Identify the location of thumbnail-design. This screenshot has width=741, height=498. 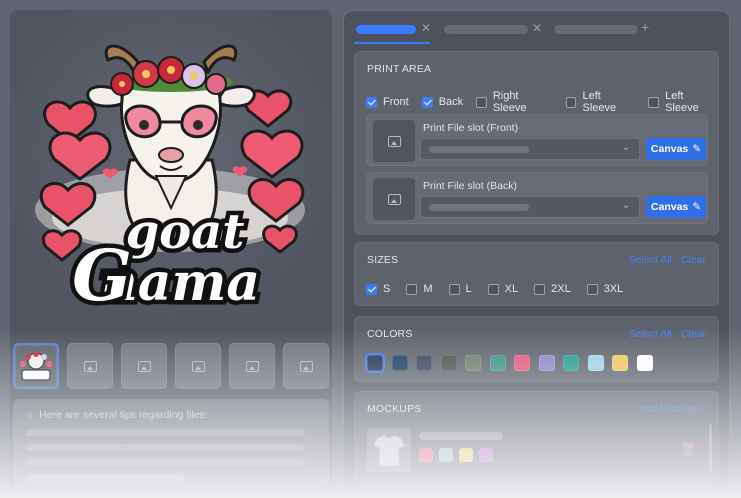
(36, 366).